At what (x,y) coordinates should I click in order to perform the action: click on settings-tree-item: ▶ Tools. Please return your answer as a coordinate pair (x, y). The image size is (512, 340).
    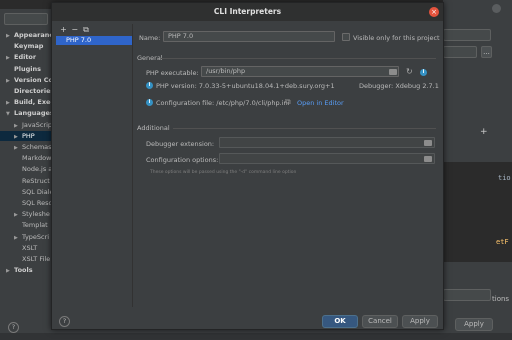
    Looking at the image, I should click on (19, 270).